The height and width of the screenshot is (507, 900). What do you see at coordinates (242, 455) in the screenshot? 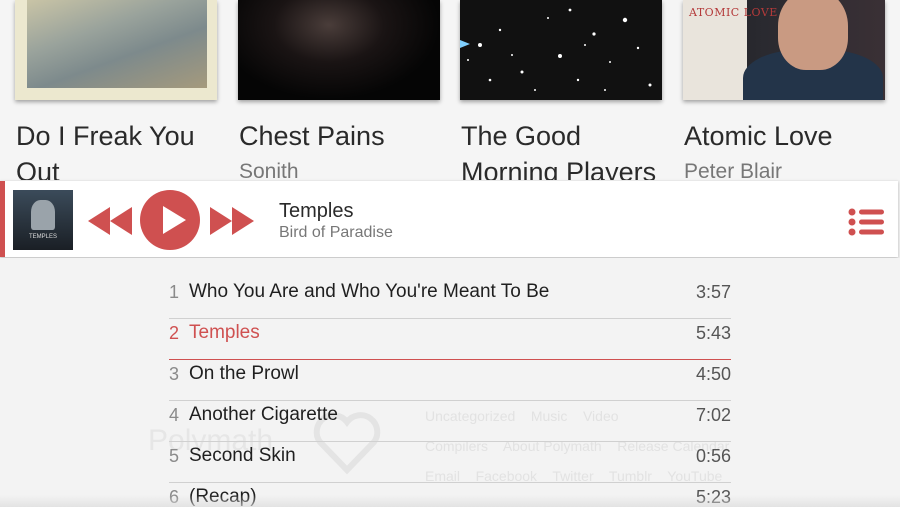
I see `track-name: Second Skin` at bounding box center [242, 455].